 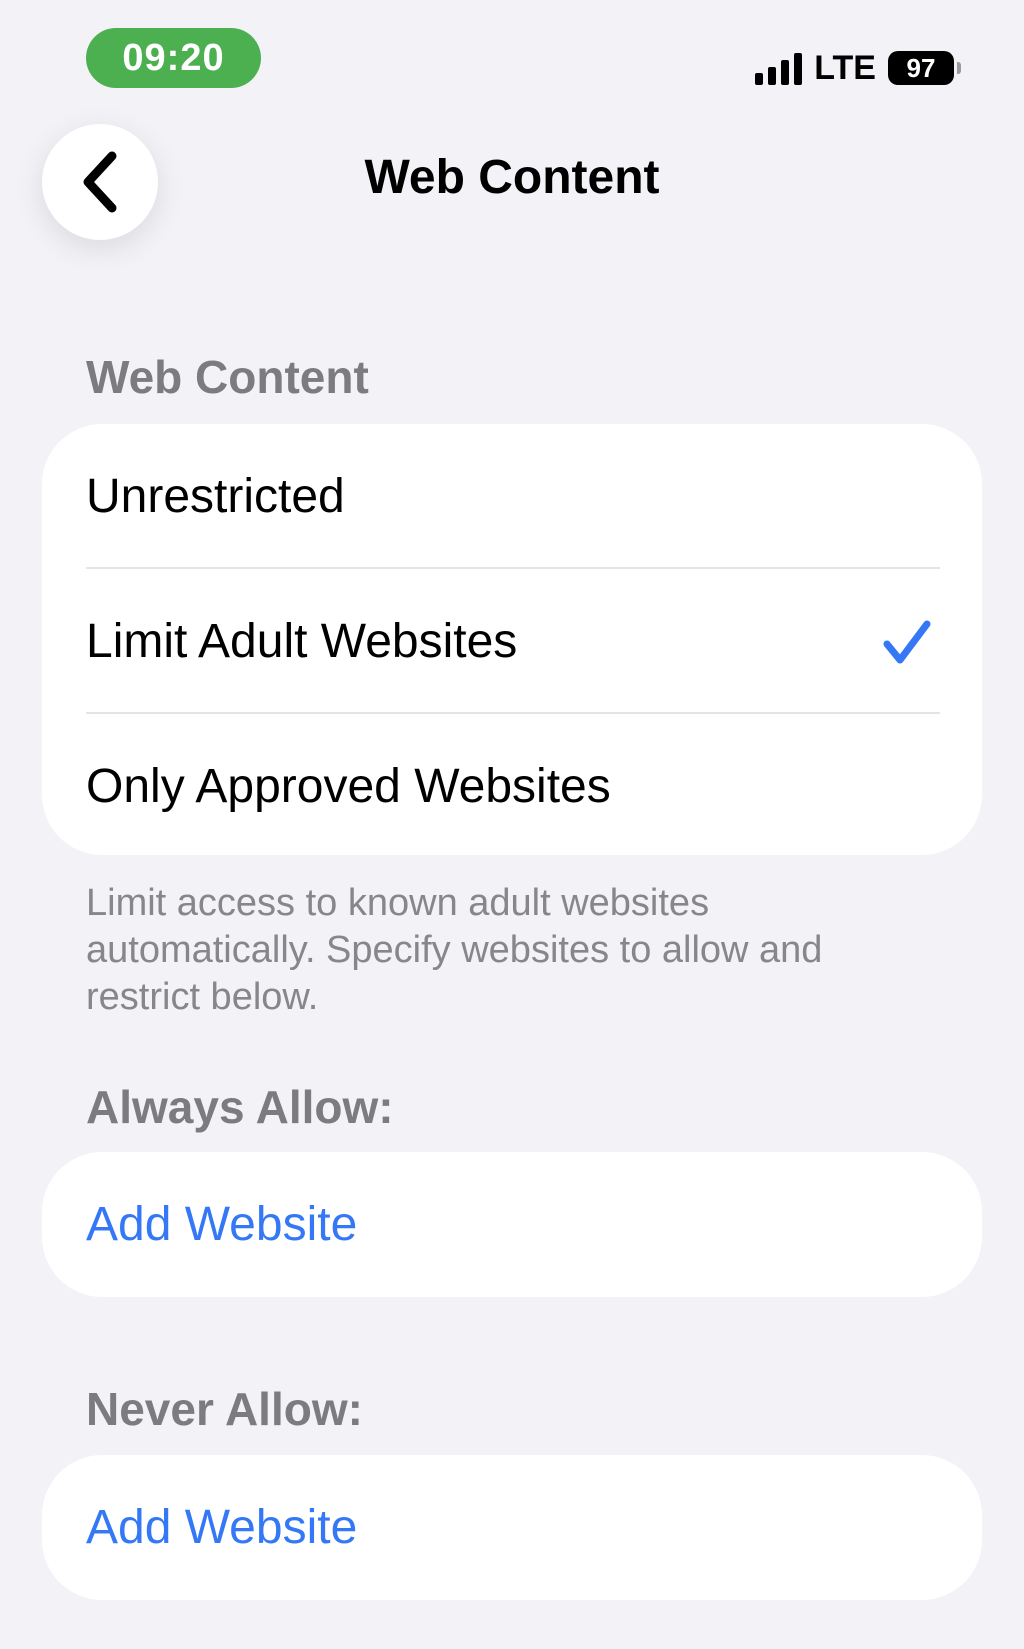 I want to click on battery-level: 97, so click(x=921, y=67).